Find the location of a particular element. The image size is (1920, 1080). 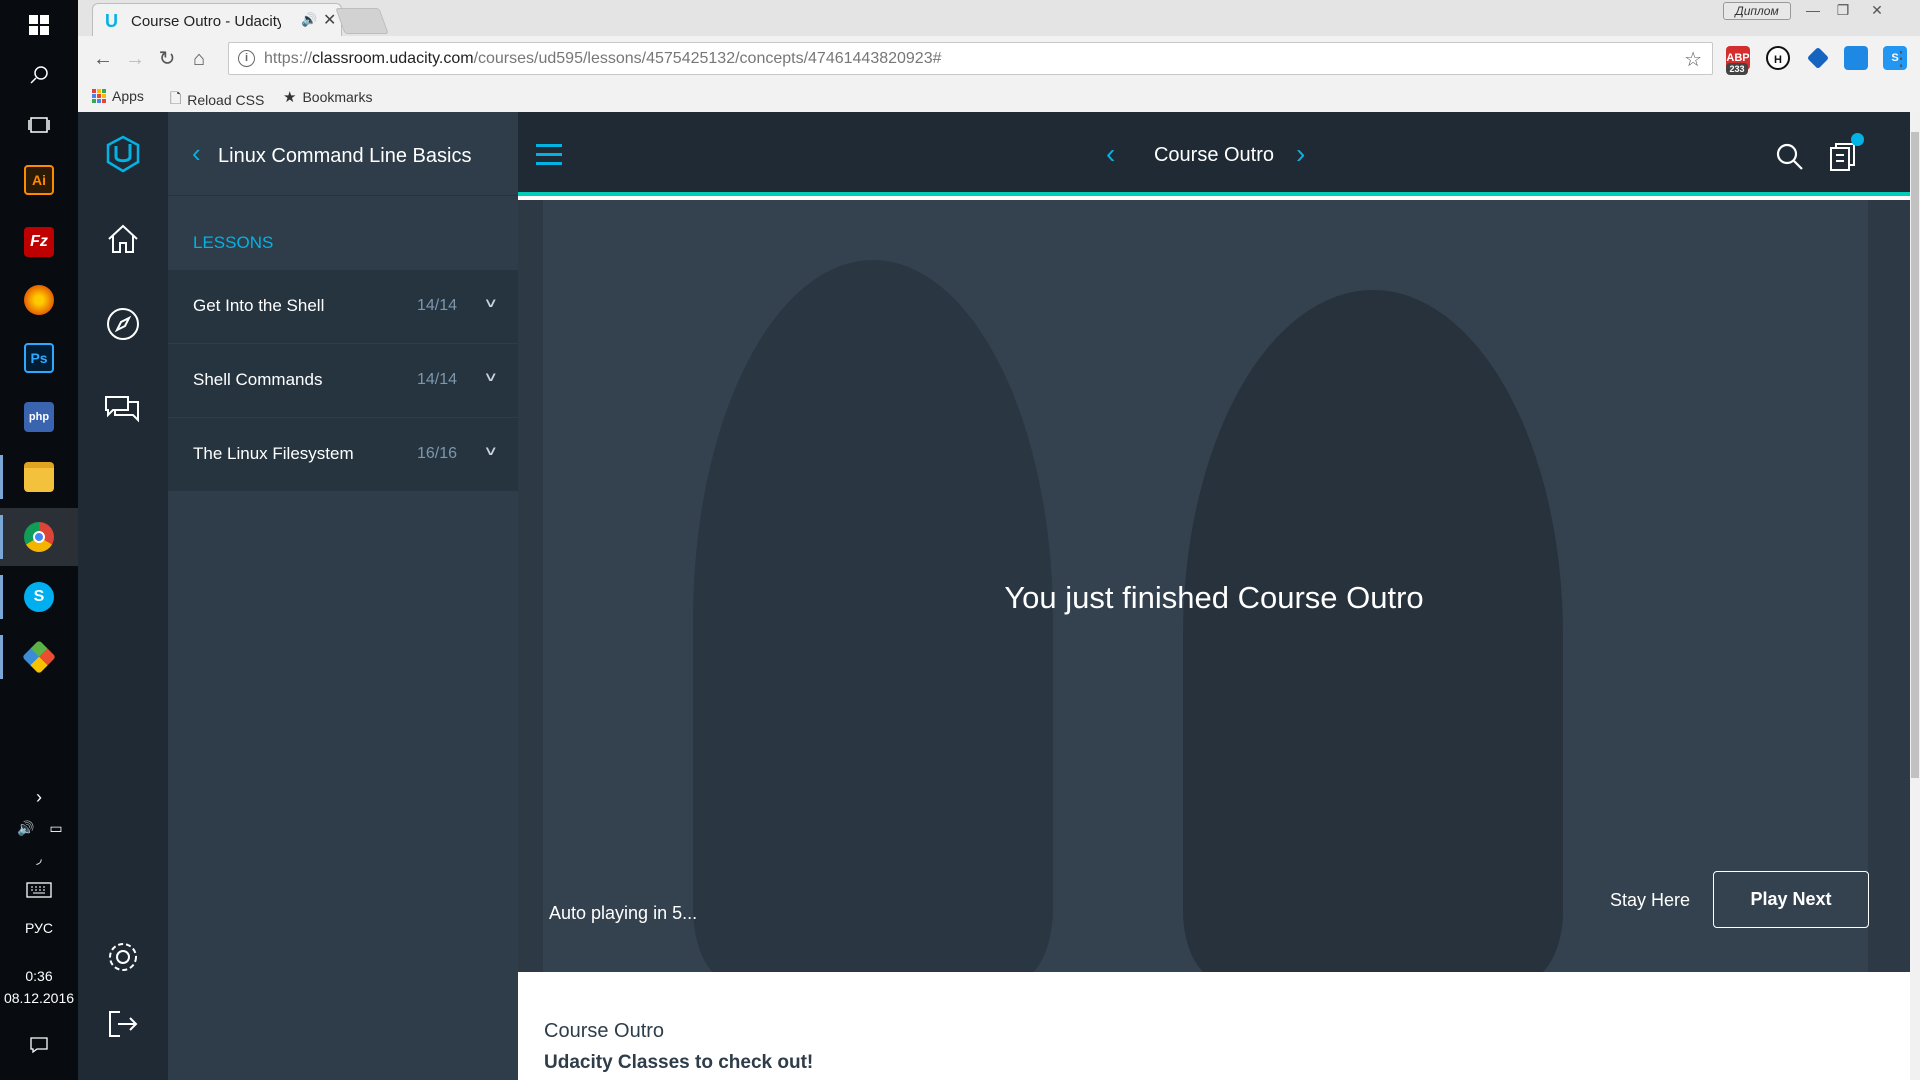

course-header: ‹ Linux Command Line Basics is located at coordinates (343, 154).